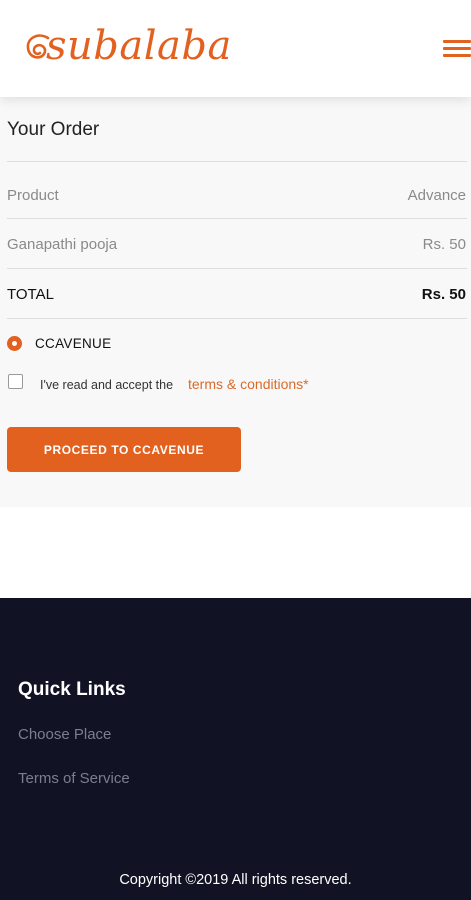  I want to click on terms-conditions-link: terms & conditions*, so click(248, 384).